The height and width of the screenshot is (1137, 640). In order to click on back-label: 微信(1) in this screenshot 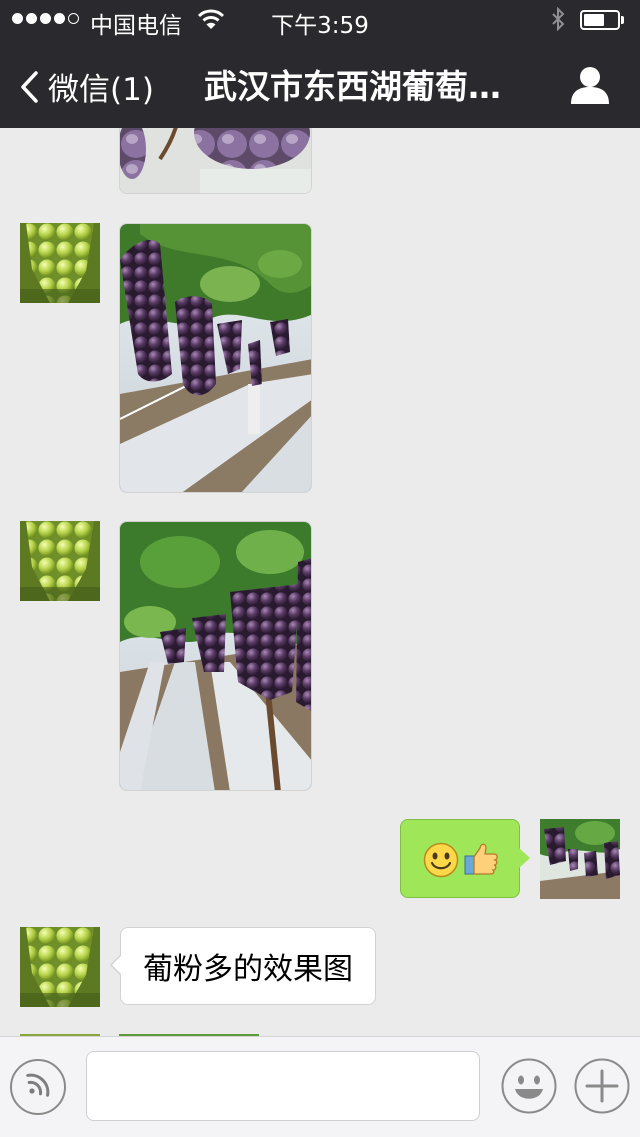, I will do `click(101, 90)`.